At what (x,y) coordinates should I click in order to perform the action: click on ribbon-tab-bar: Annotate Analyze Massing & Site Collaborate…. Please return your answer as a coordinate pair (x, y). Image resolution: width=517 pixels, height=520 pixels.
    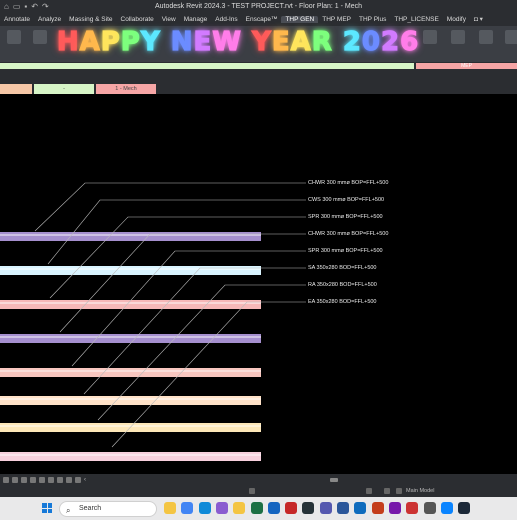
    Looking at the image, I should click on (258, 19).